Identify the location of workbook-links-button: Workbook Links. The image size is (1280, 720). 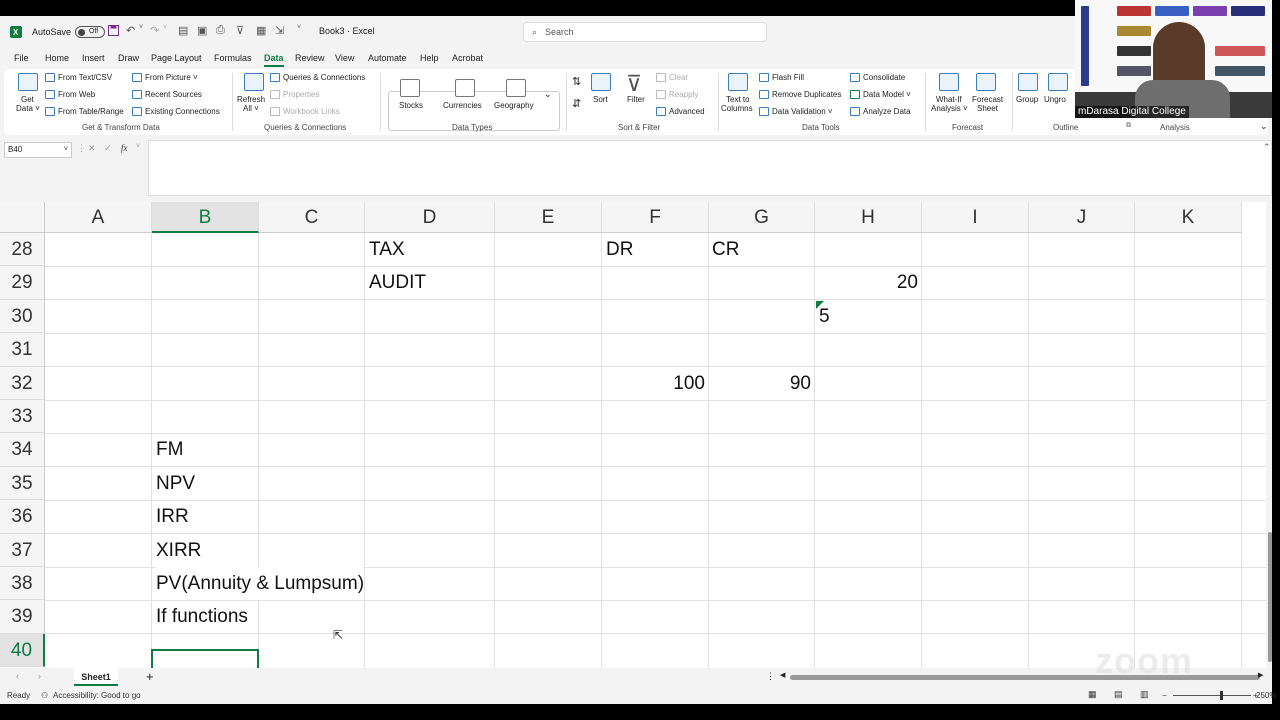
(305, 112).